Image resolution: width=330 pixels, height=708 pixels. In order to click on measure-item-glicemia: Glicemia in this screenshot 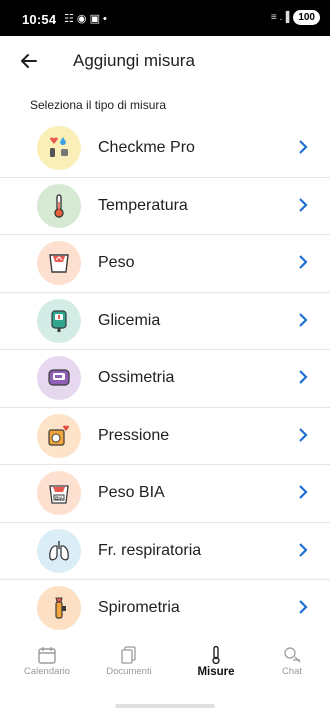, I will do `click(165, 321)`.